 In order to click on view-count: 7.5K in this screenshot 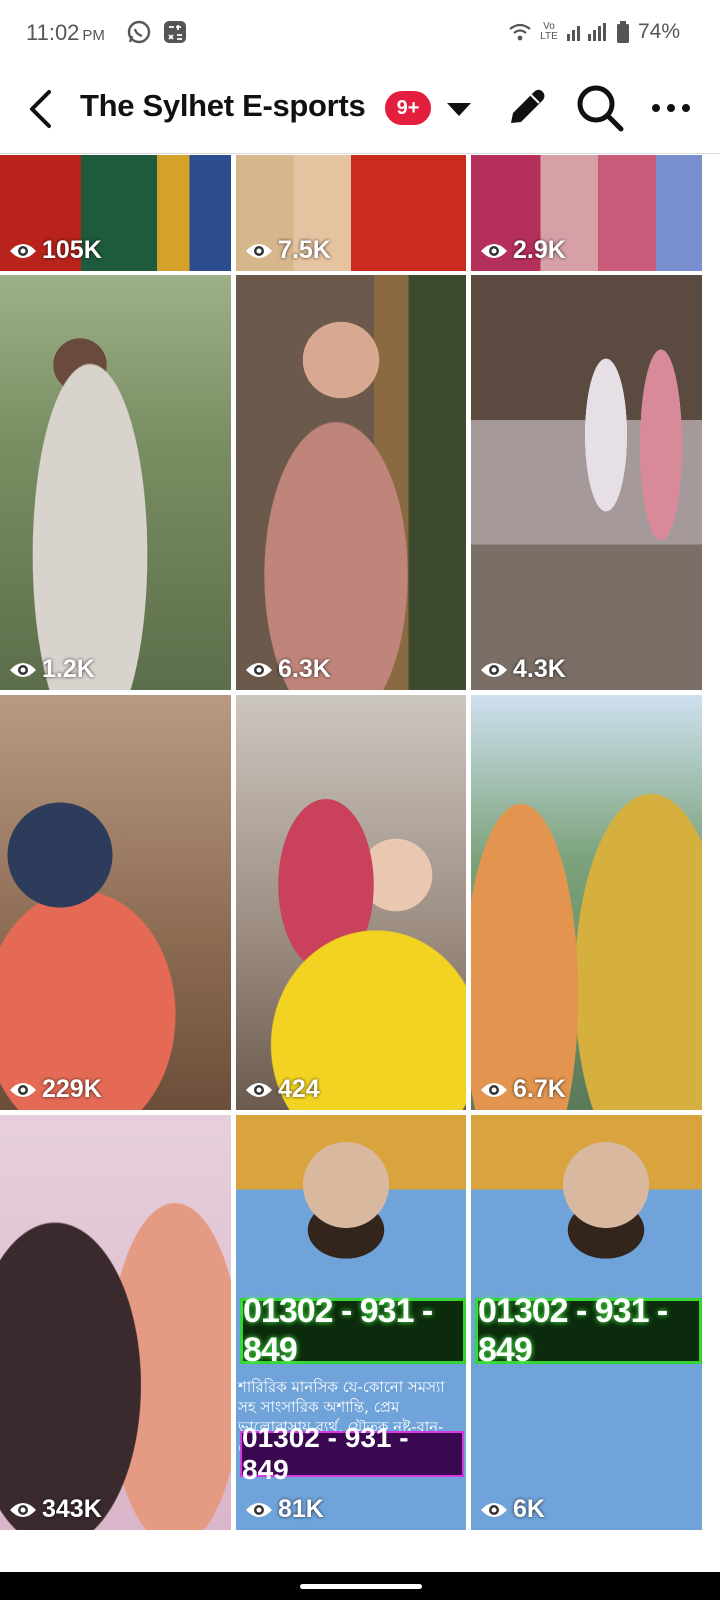, I will do `click(287, 250)`.